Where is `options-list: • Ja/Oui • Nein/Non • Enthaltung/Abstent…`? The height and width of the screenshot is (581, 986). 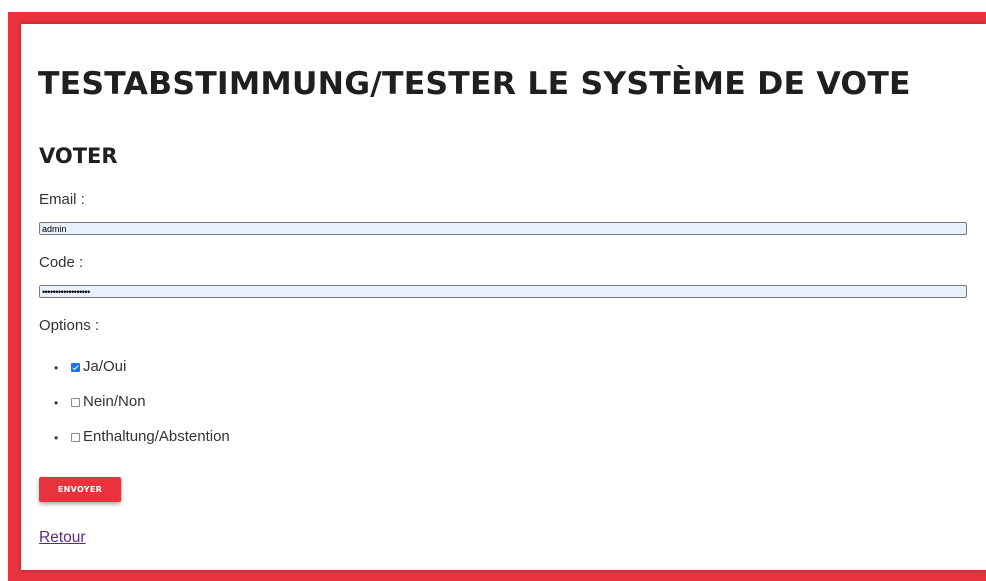 options-list: • Ja/Oui • Nein/Non • Enthaltung/Abstent… is located at coordinates (134, 410).